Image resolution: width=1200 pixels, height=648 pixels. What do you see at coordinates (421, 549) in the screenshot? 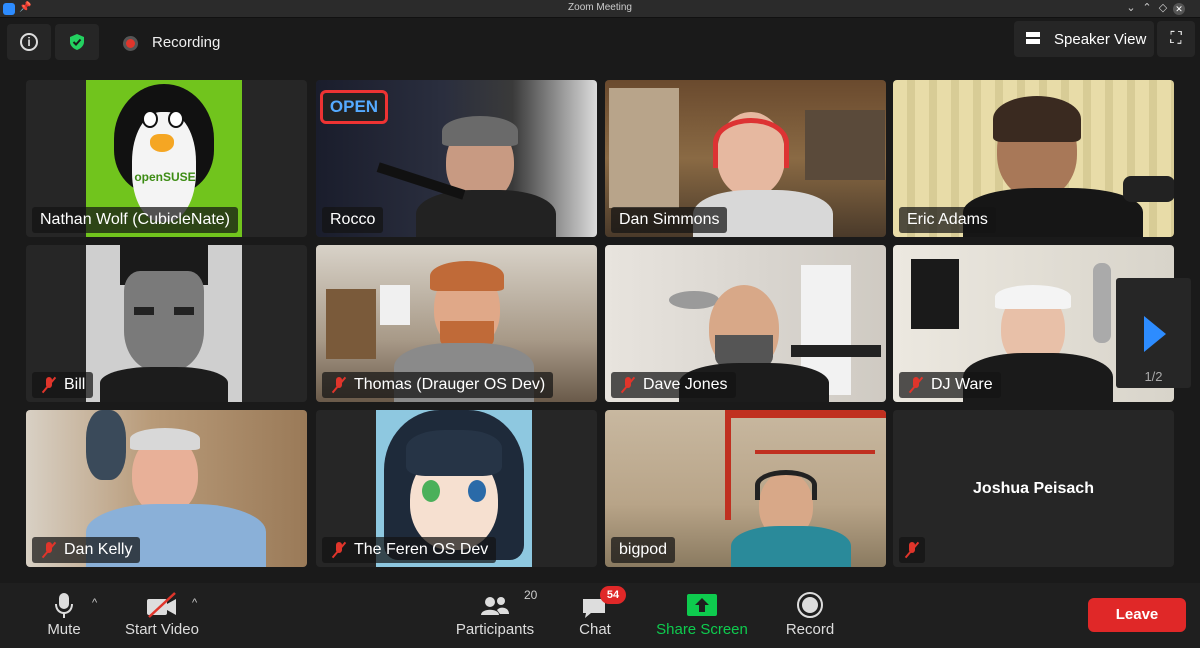
I see `participant-name: The Feren OS Dev` at bounding box center [421, 549].